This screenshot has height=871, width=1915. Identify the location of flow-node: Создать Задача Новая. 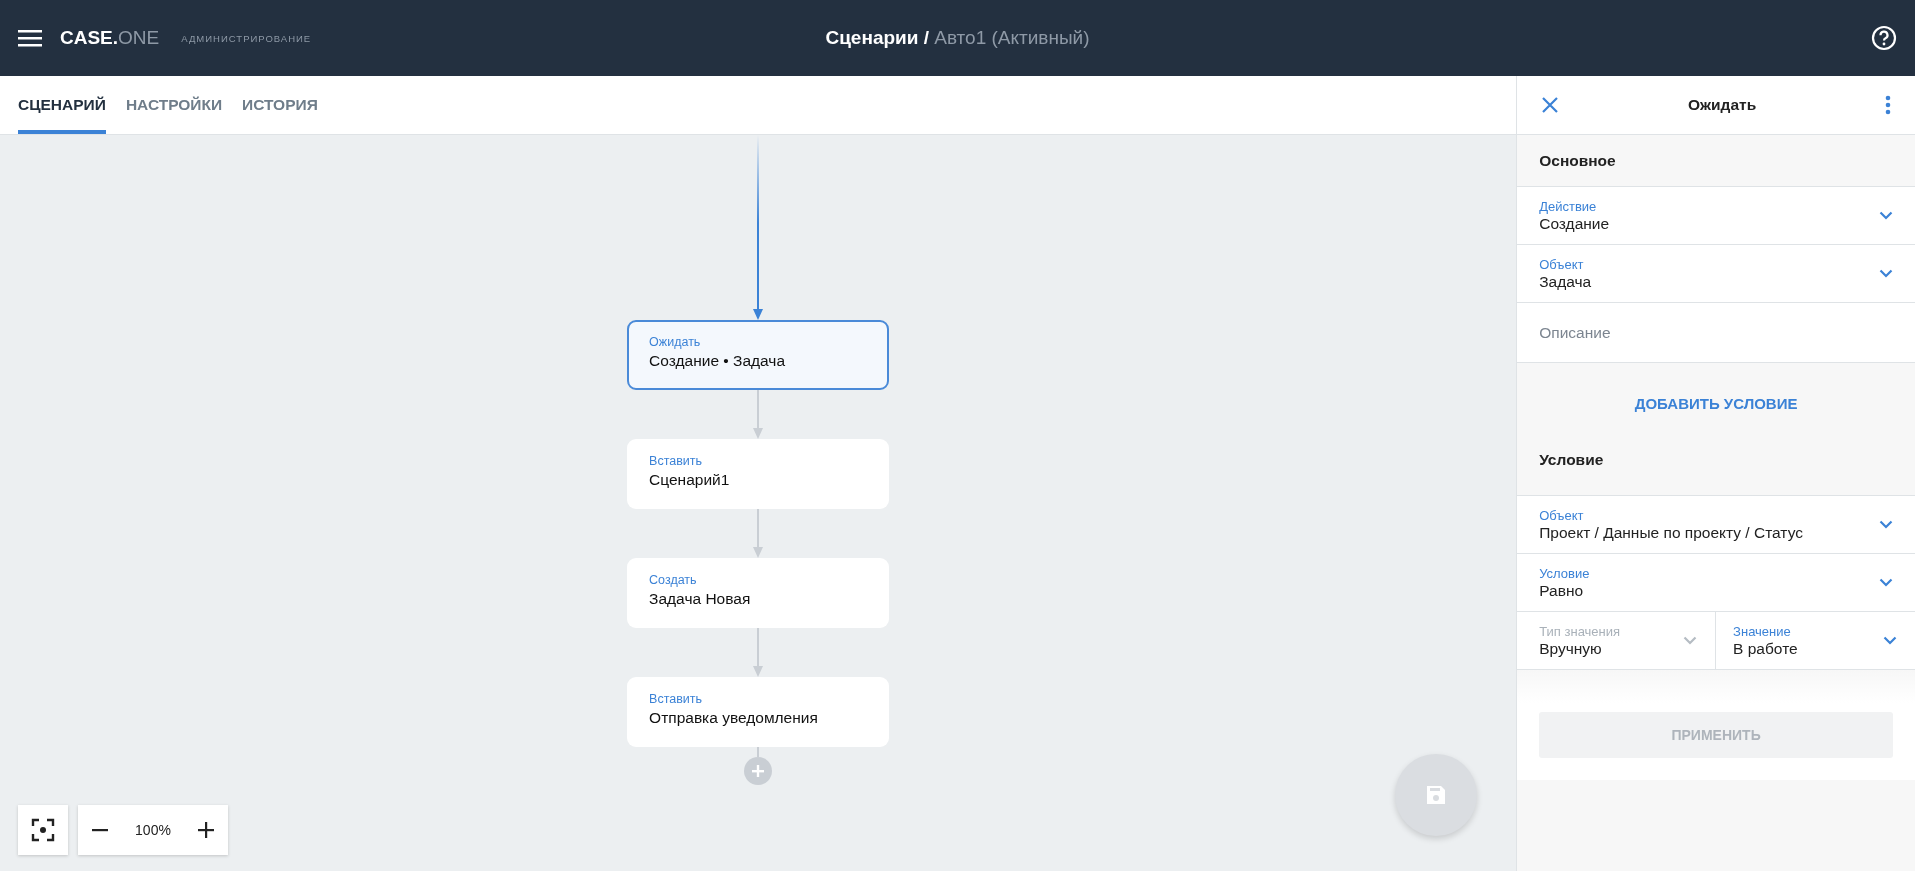
(758, 593).